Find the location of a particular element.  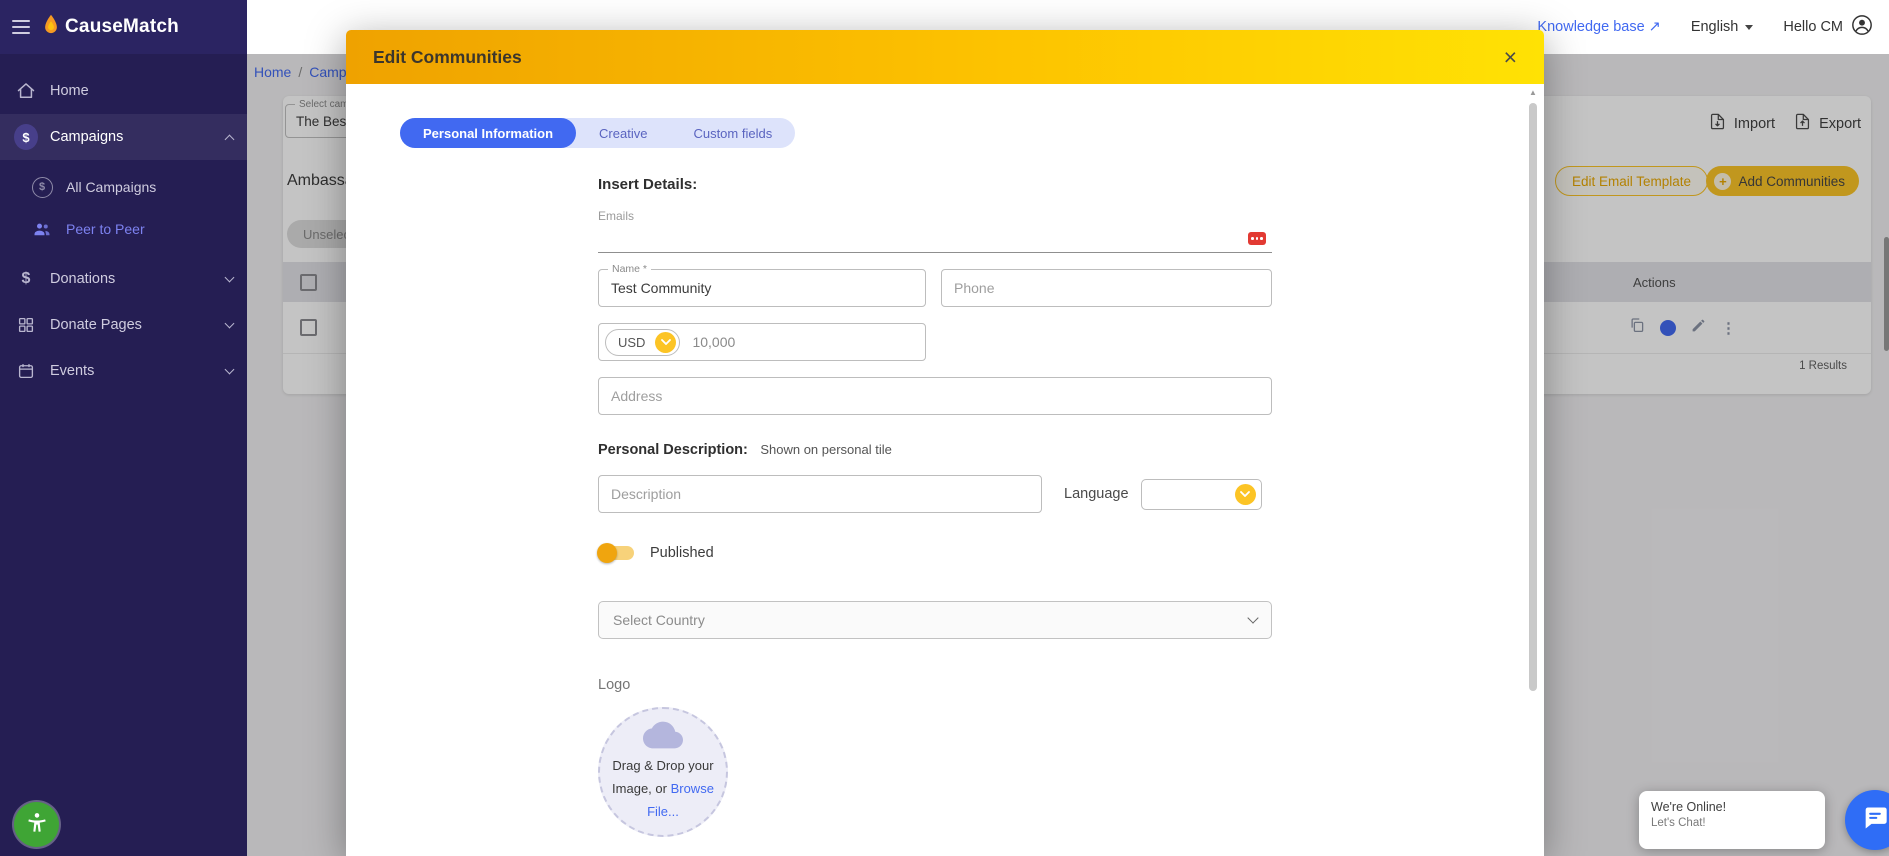

language-select is located at coordinates (1201, 494).